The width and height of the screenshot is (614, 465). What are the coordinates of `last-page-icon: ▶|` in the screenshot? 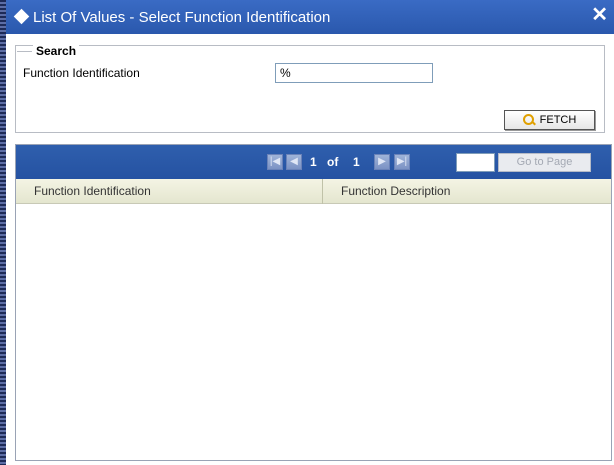 It's located at (402, 162).